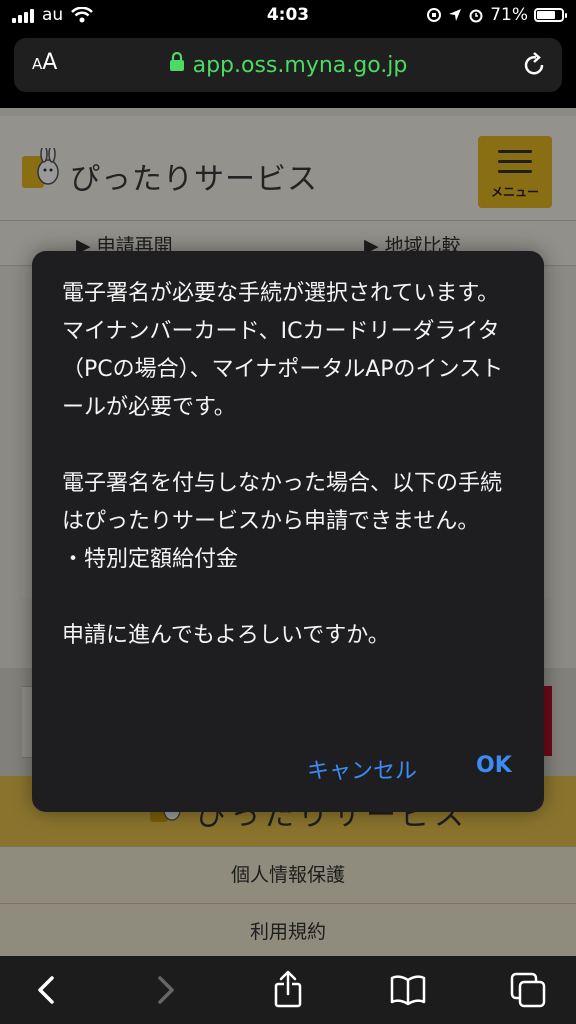 Image resolution: width=576 pixels, height=1024 pixels. Describe the element at coordinates (408, 990) in the screenshot. I see `bookmarks-icon` at that location.